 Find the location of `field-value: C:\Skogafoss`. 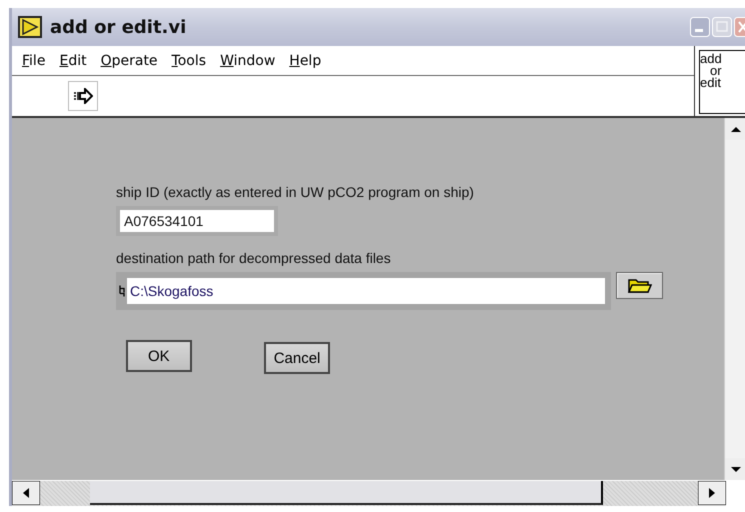

field-value: C:\Skogafoss is located at coordinates (172, 291).